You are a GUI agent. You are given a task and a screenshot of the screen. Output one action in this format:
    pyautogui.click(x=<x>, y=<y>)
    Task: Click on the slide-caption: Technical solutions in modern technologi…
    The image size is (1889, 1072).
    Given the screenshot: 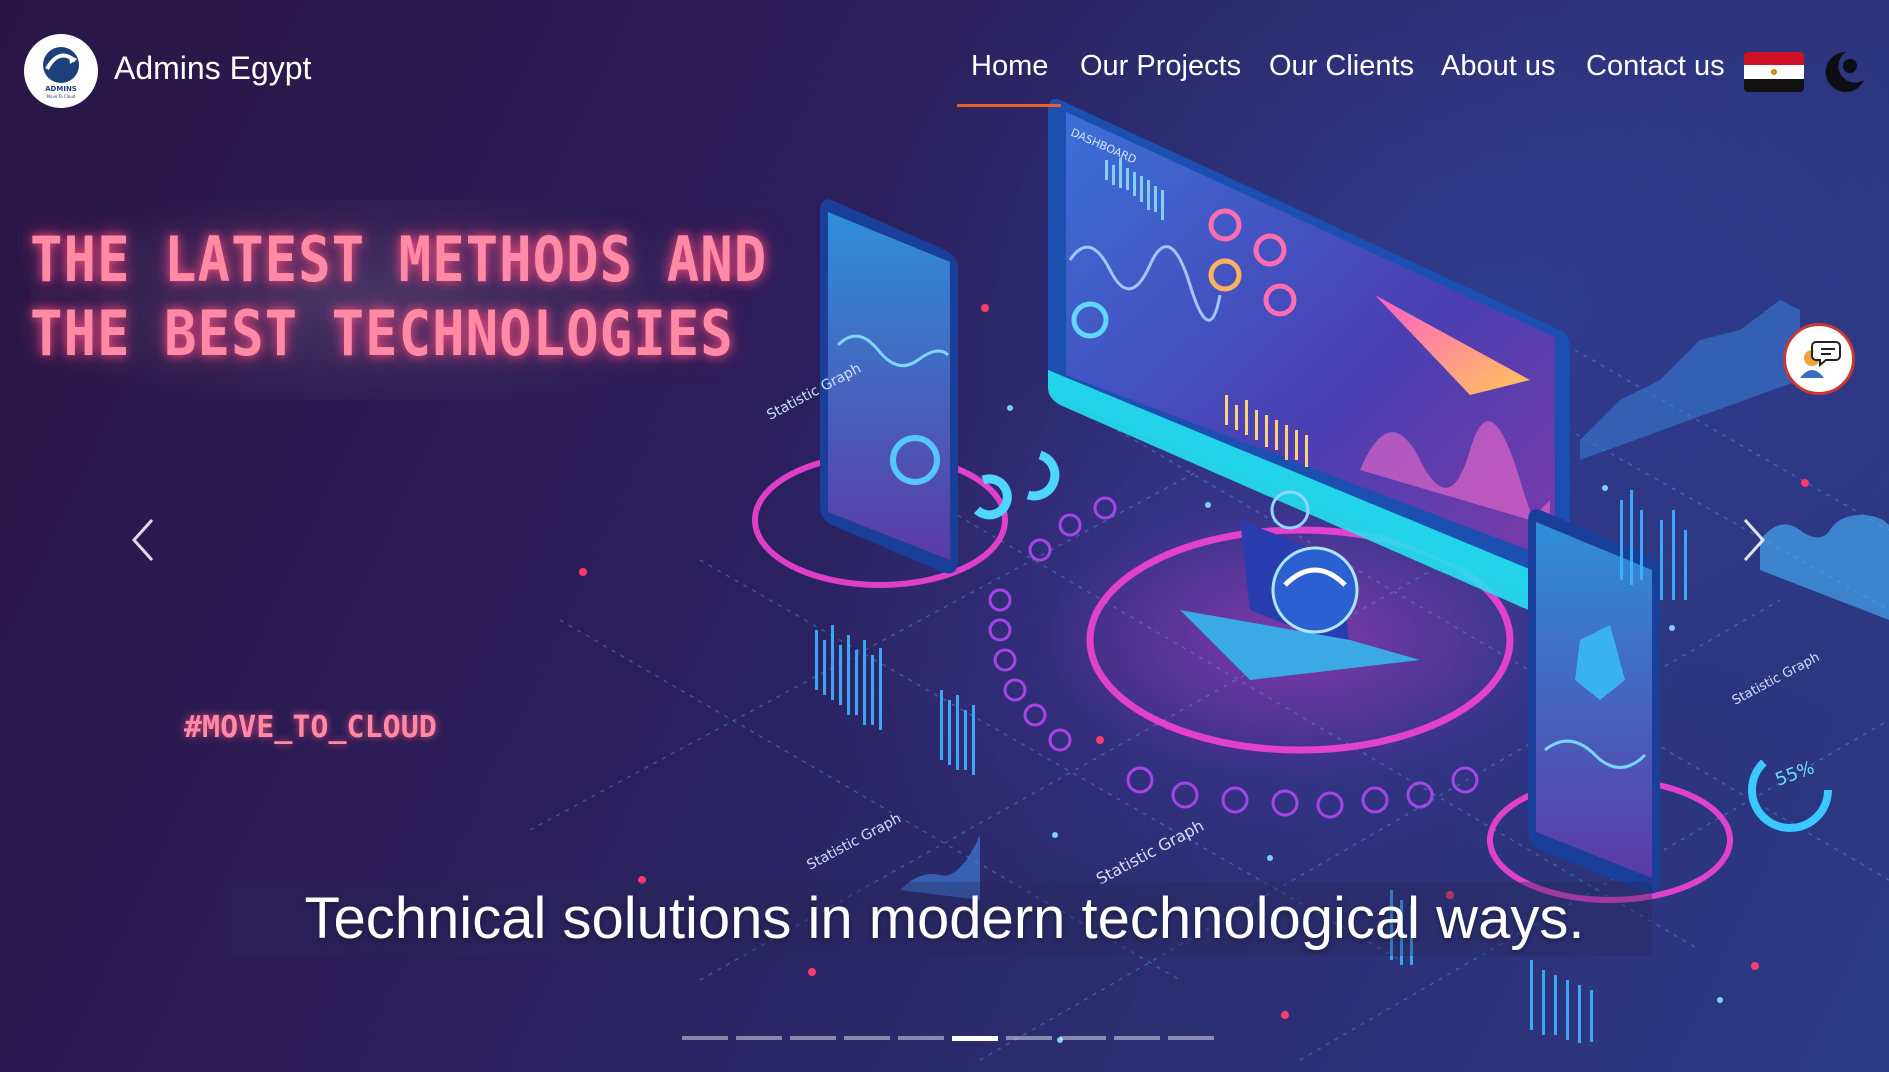 What is the action you would take?
    pyautogui.click(x=944, y=918)
    